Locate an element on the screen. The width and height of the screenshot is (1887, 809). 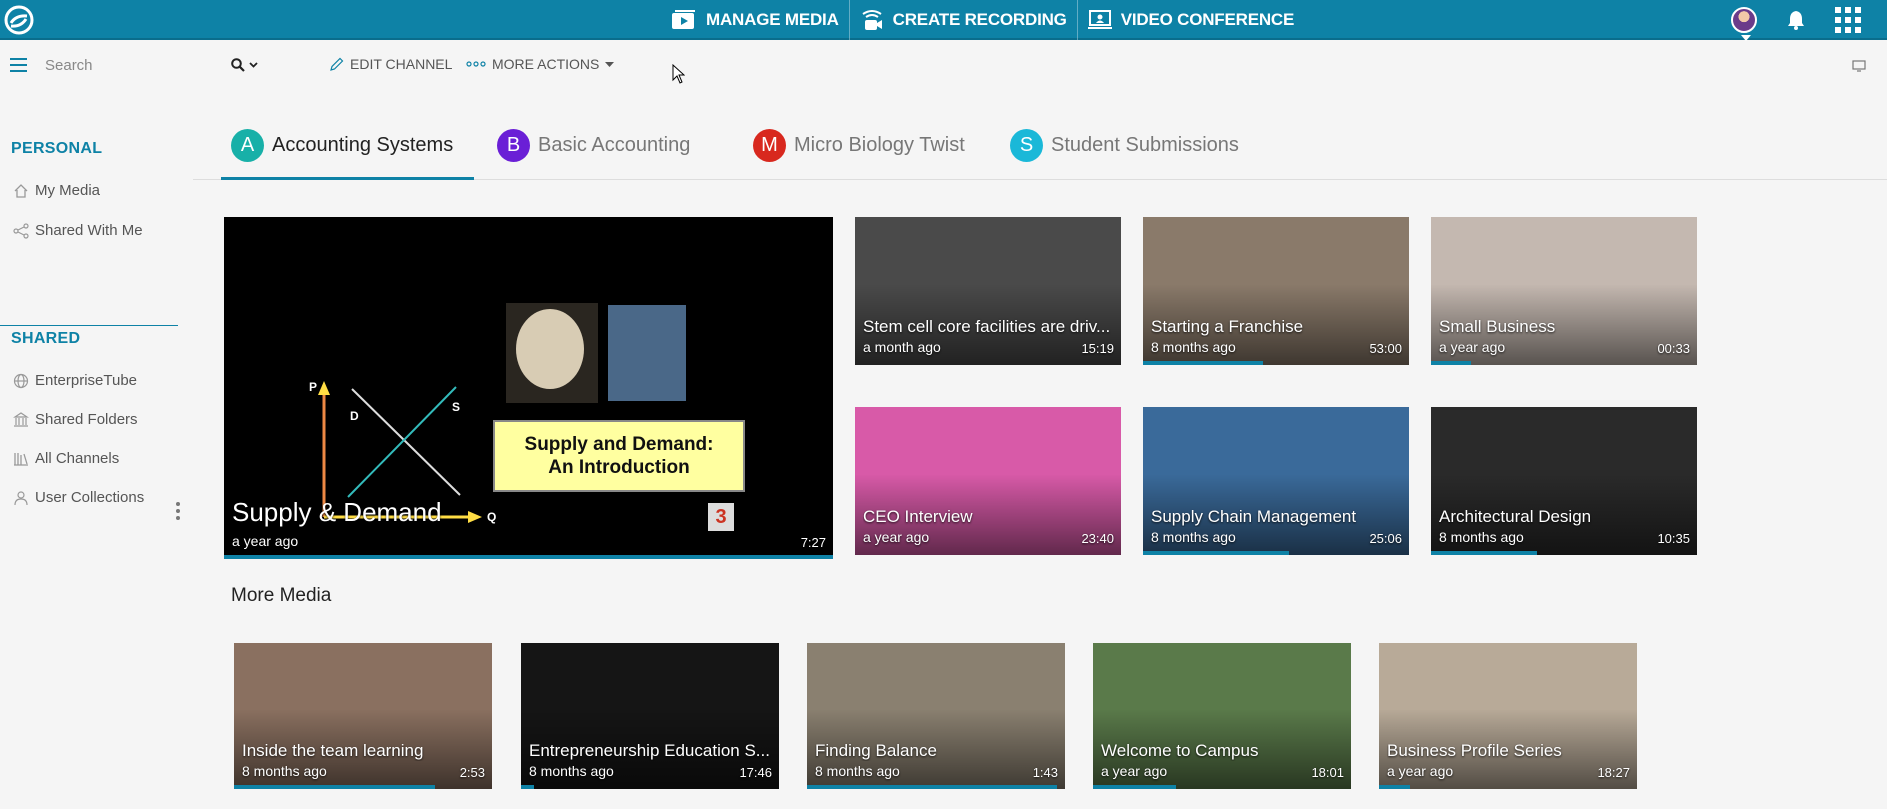
caret-down-icon is located at coordinates (610, 64).